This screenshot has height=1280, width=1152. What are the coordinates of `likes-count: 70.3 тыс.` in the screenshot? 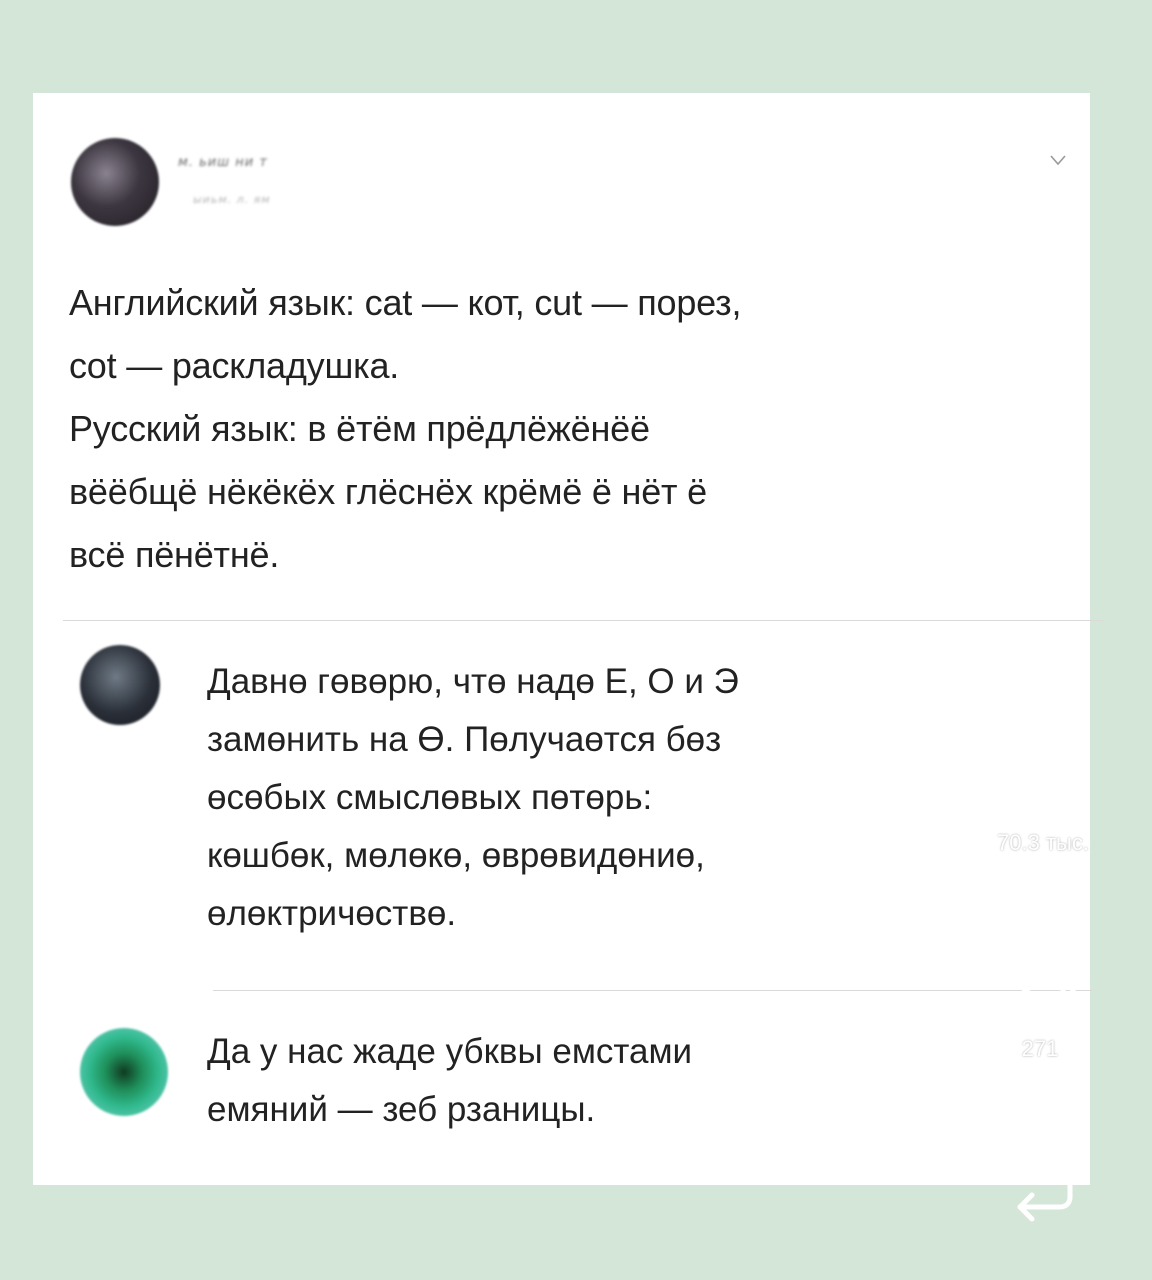 It's located at (1043, 842).